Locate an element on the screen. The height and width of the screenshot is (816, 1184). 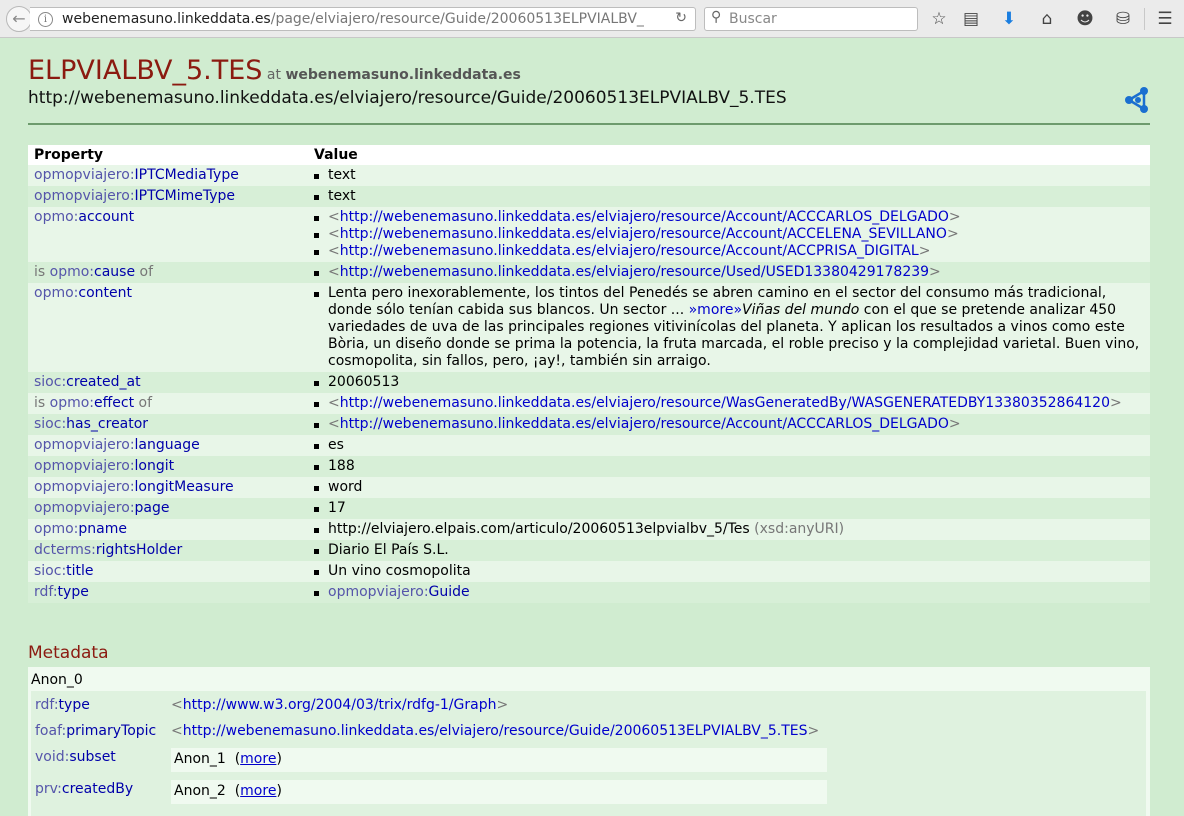
search-input: Buscar is located at coordinates (753, 19).